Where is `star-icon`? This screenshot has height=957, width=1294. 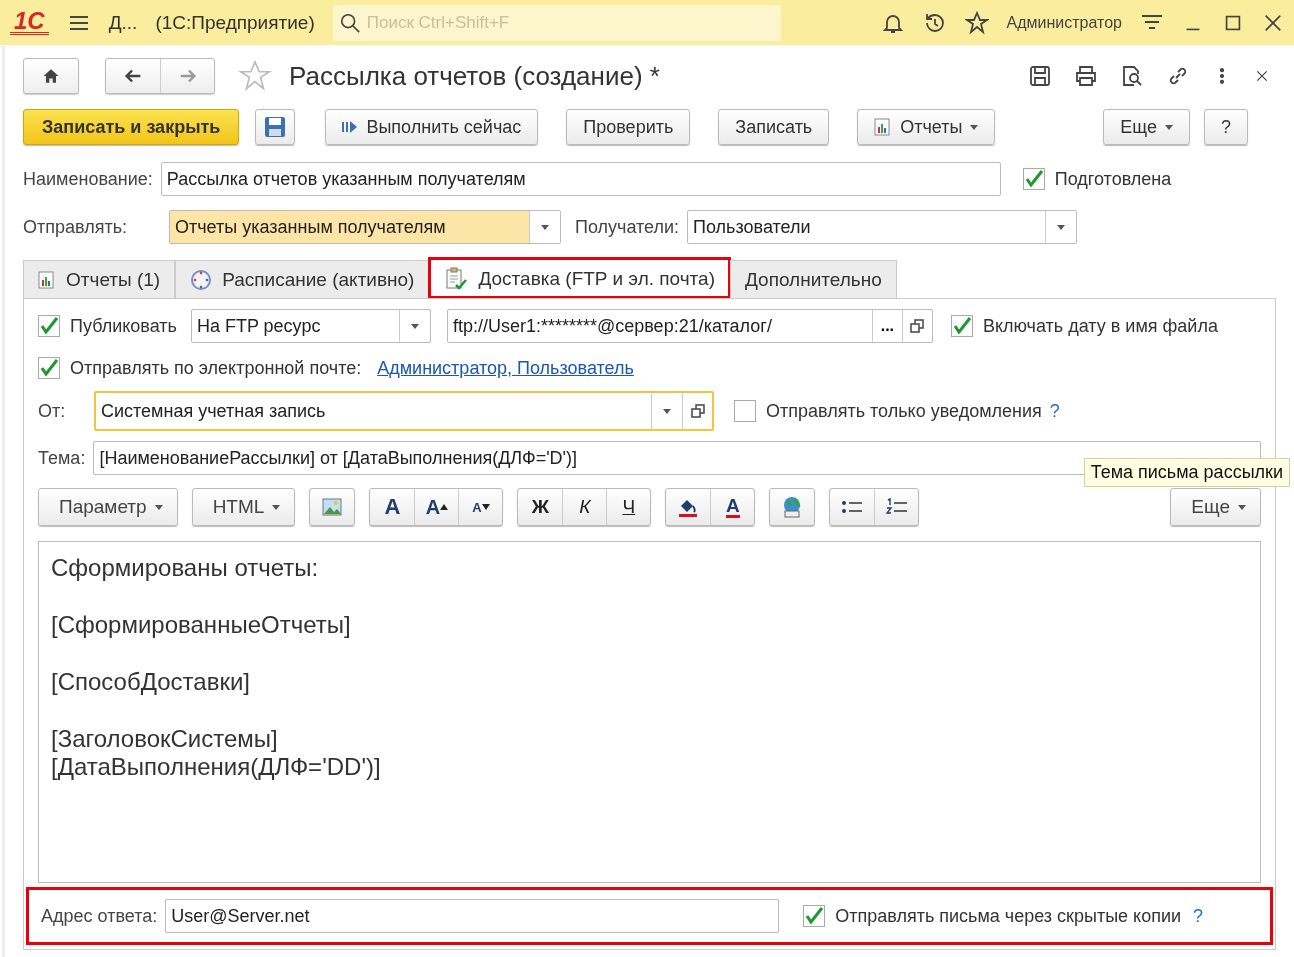
star-icon is located at coordinates (976, 22).